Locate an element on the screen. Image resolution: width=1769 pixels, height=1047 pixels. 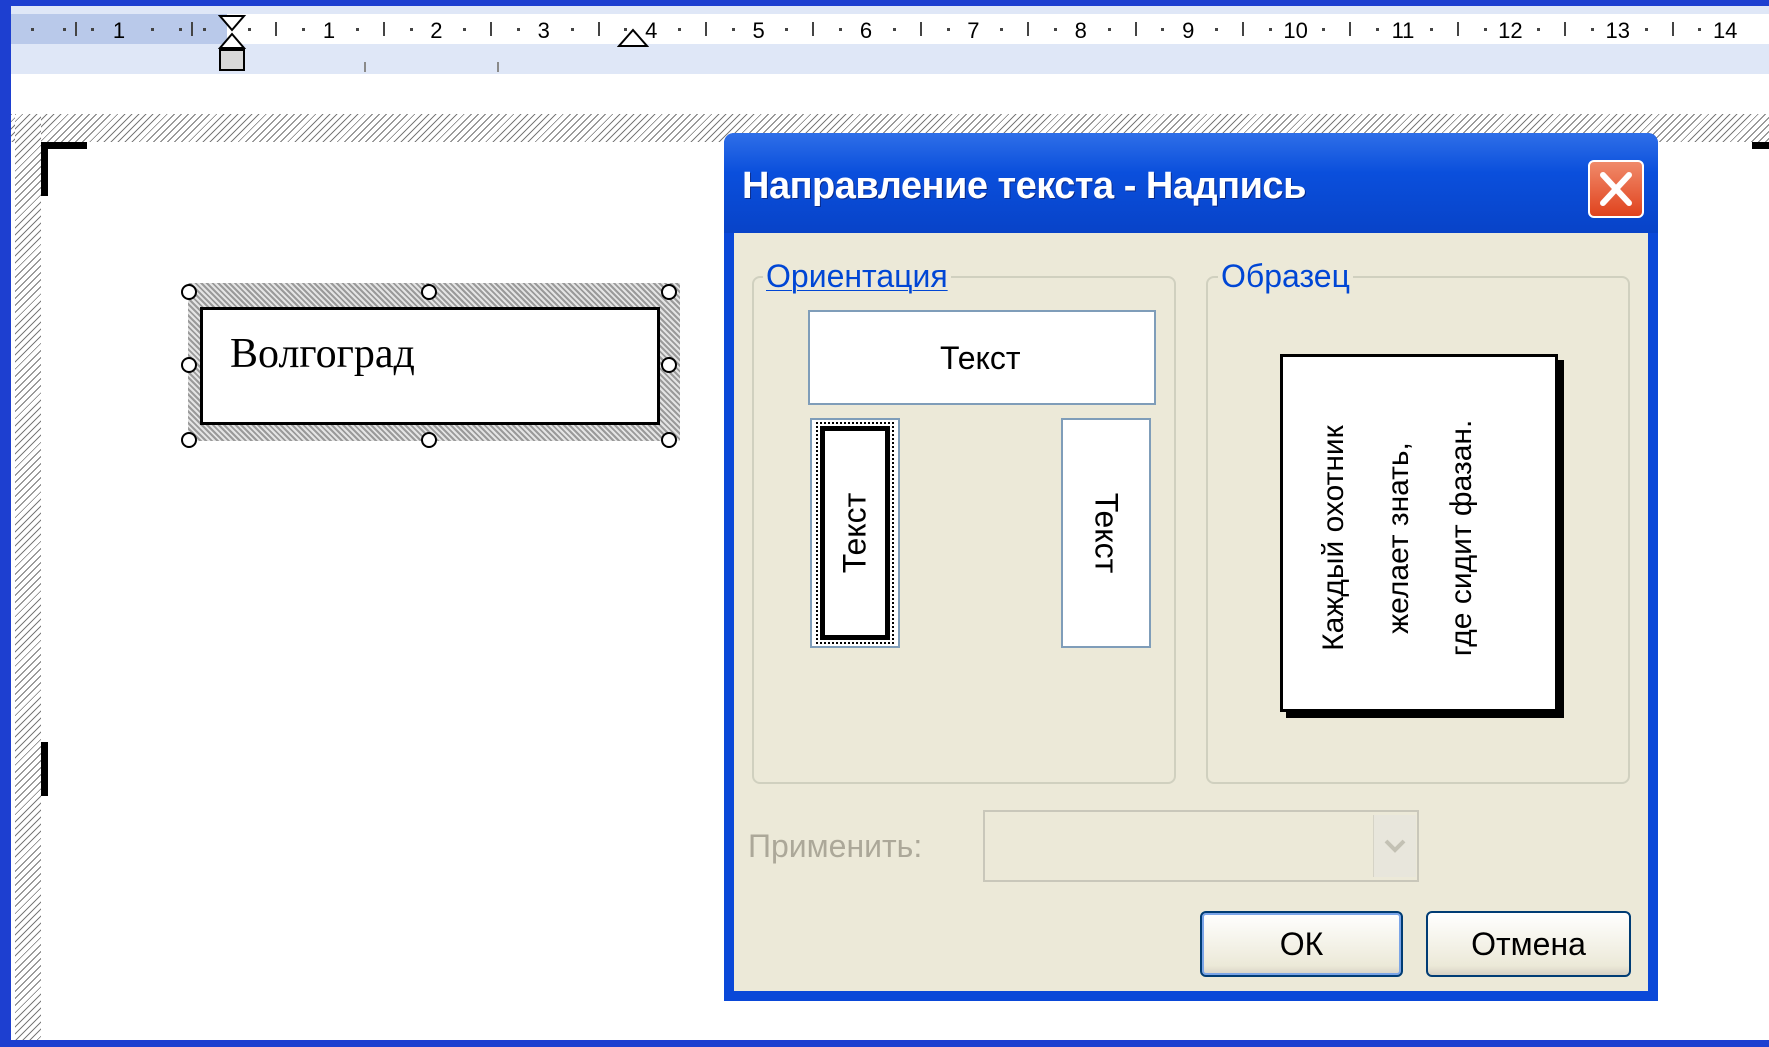
page-edge-hatch-left is located at coordinates (28, 577).